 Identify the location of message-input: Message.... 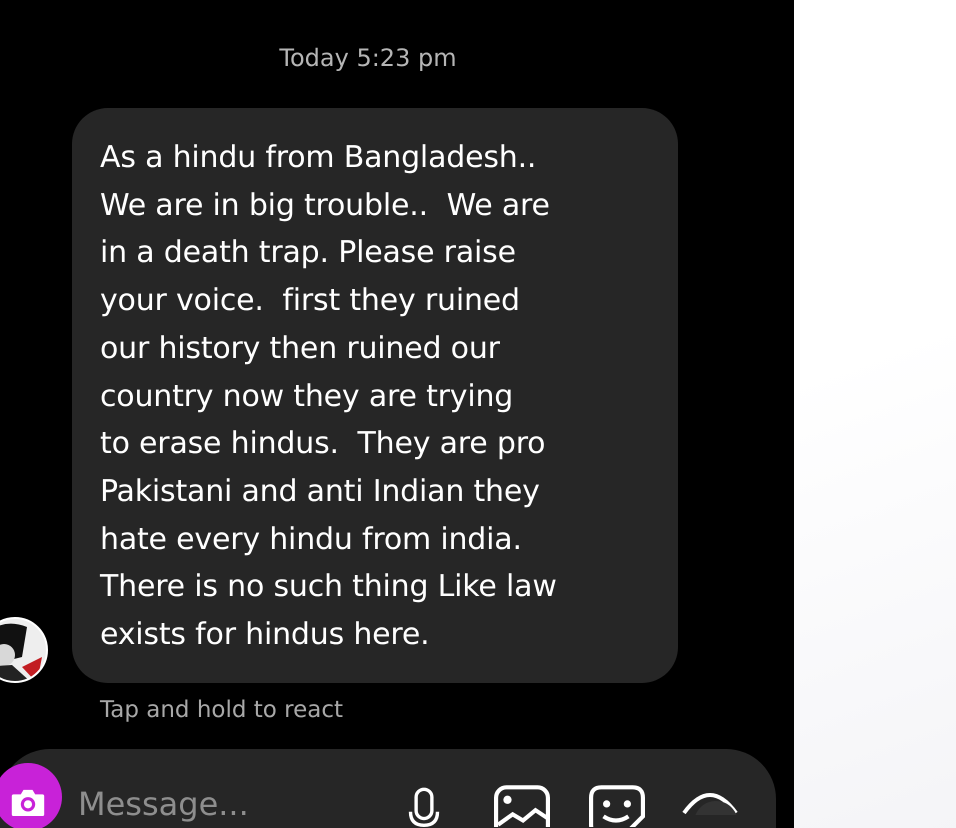
(228, 803).